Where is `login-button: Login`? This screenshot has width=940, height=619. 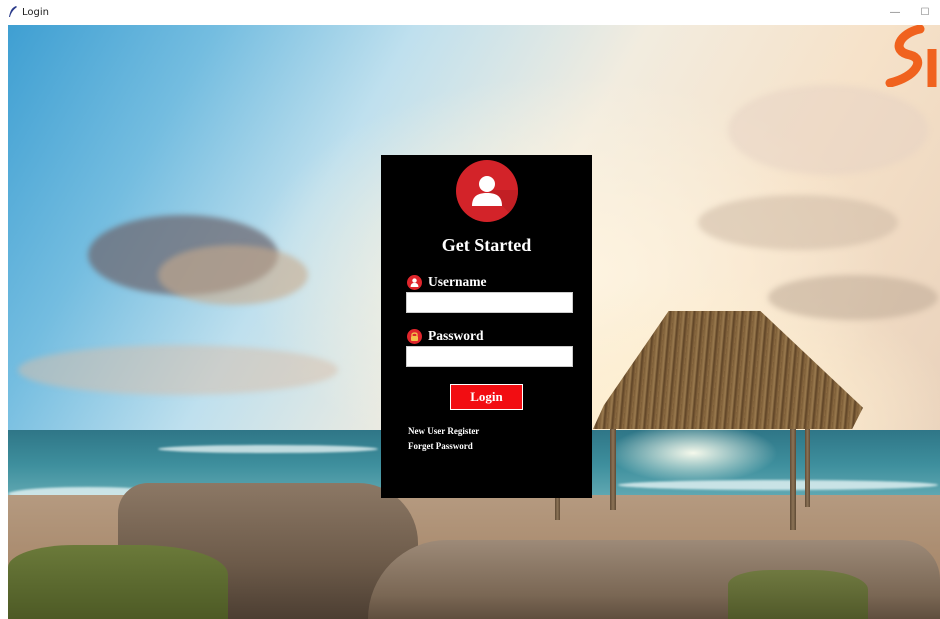 login-button: Login is located at coordinates (486, 397).